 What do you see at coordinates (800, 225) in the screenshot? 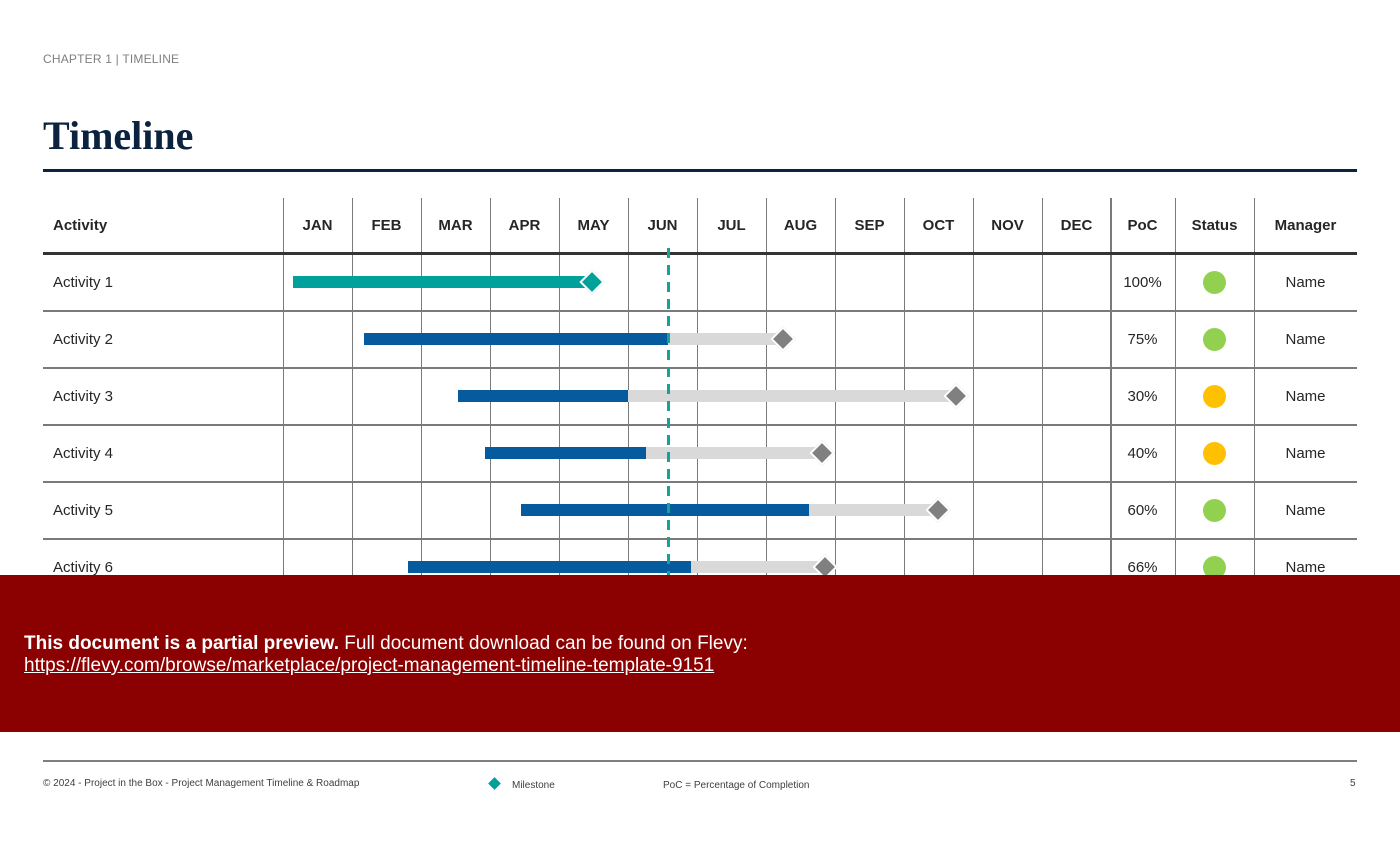
I see `header-month-aug: AUG` at bounding box center [800, 225].